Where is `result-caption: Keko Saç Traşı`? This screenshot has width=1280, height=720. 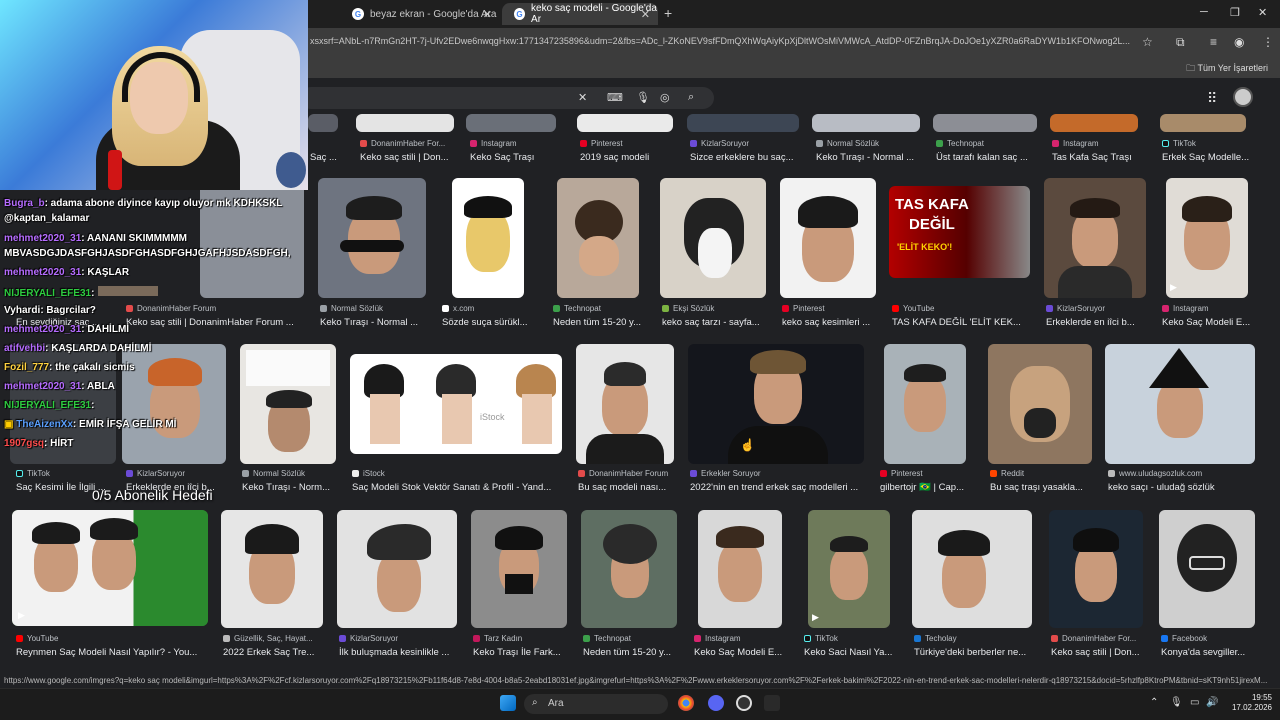 result-caption: Keko Saç Traşı is located at coordinates (520, 157).